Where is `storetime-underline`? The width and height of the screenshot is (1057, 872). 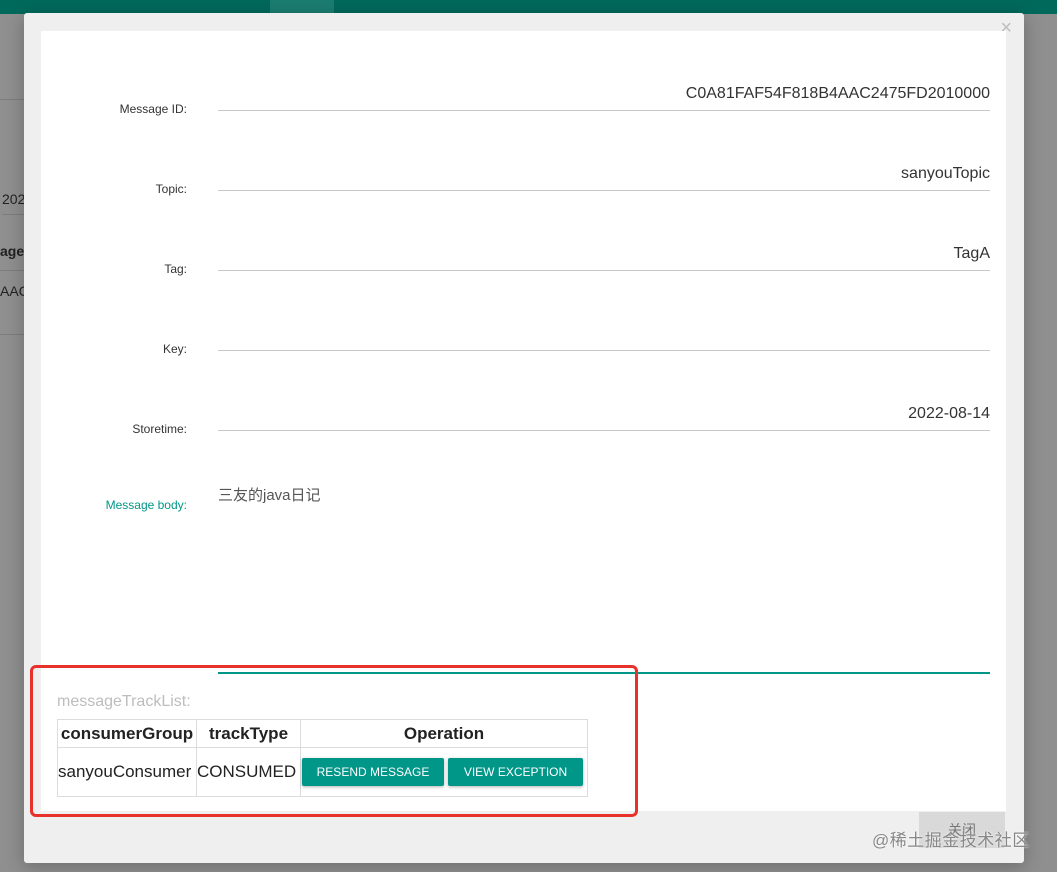
storetime-underline is located at coordinates (604, 430).